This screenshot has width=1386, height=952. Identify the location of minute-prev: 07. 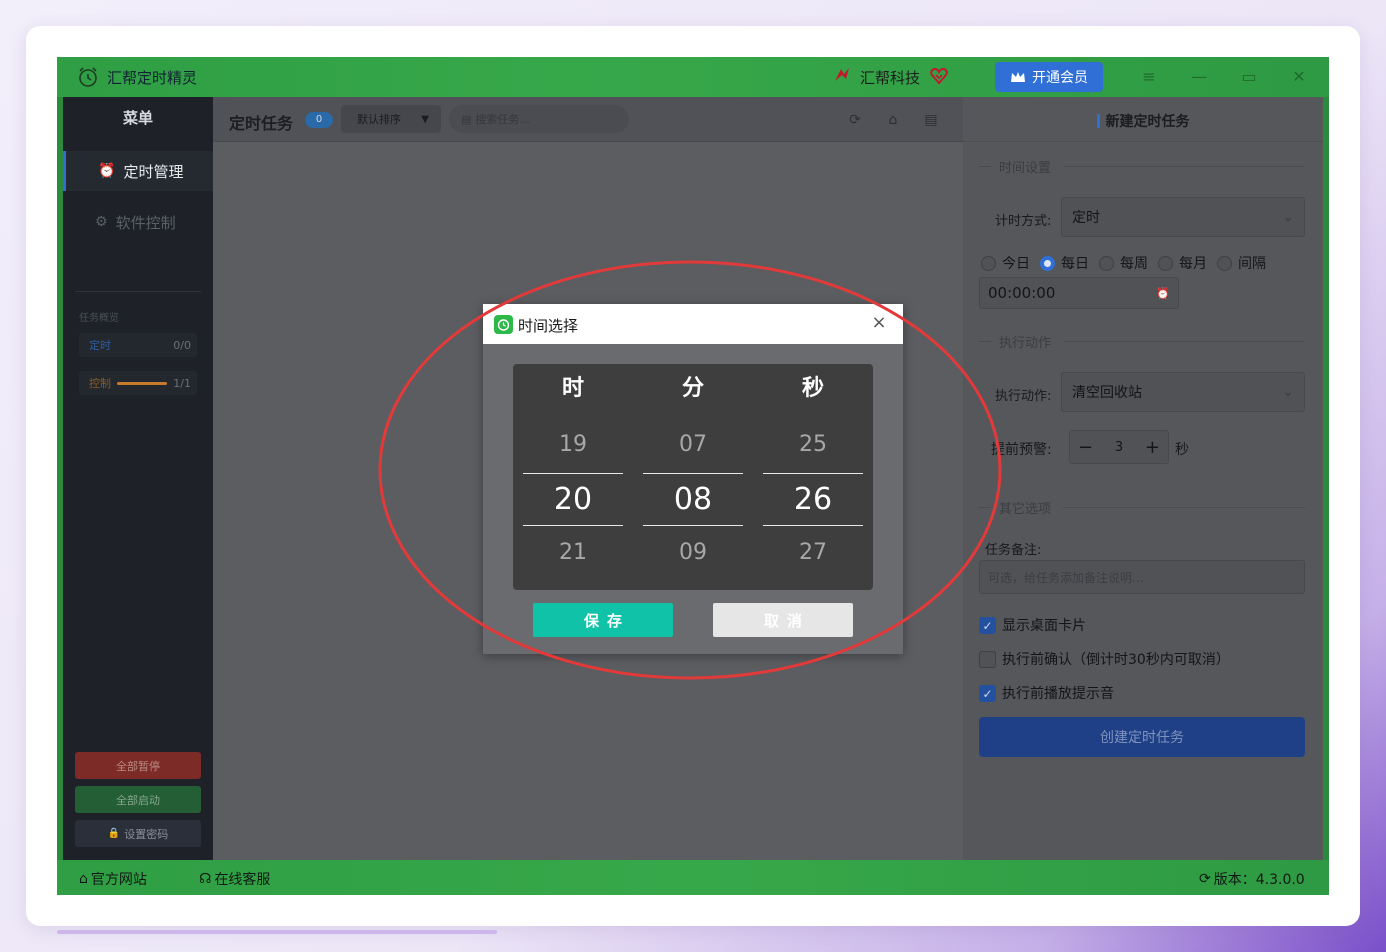
(693, 444).